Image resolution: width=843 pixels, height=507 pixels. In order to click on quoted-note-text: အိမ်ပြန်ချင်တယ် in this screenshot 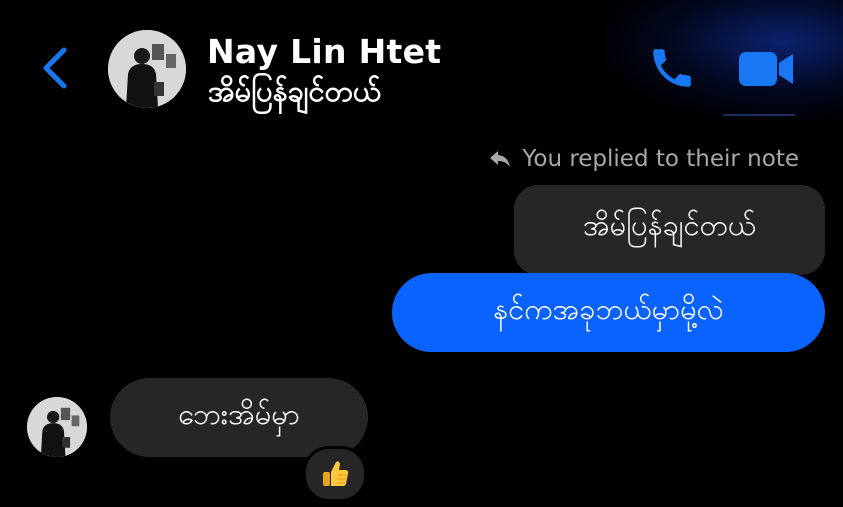, I will do `click(669, 225)`.